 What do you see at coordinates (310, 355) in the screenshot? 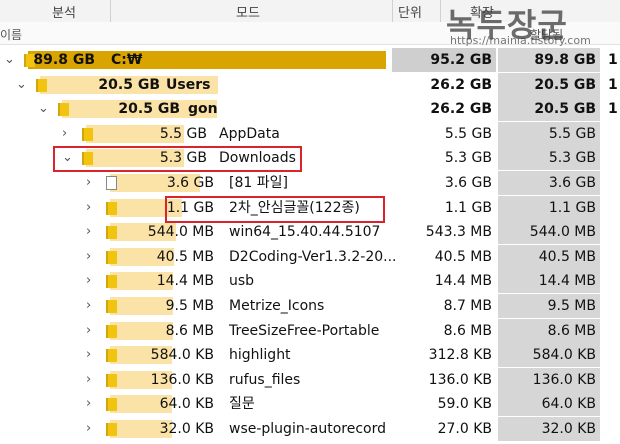
I see `tree-row: › 584.0 KB highlight 312.8 KB 584.0 KB` at bounding box center [310, 355].